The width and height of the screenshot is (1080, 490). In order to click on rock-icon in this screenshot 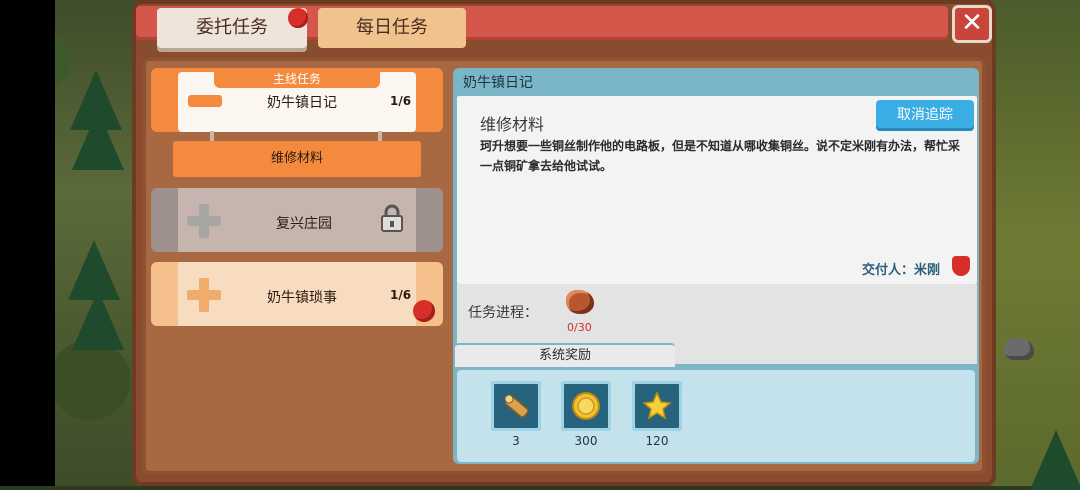, I will do `click(1019, 349)`.